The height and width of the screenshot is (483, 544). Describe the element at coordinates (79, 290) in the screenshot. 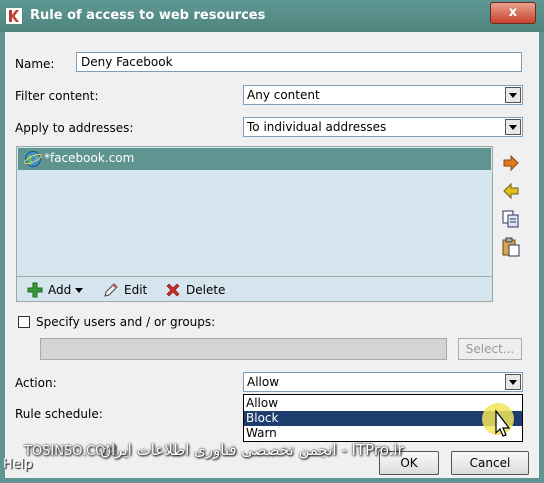

I see `caret-down-icon` at that location.